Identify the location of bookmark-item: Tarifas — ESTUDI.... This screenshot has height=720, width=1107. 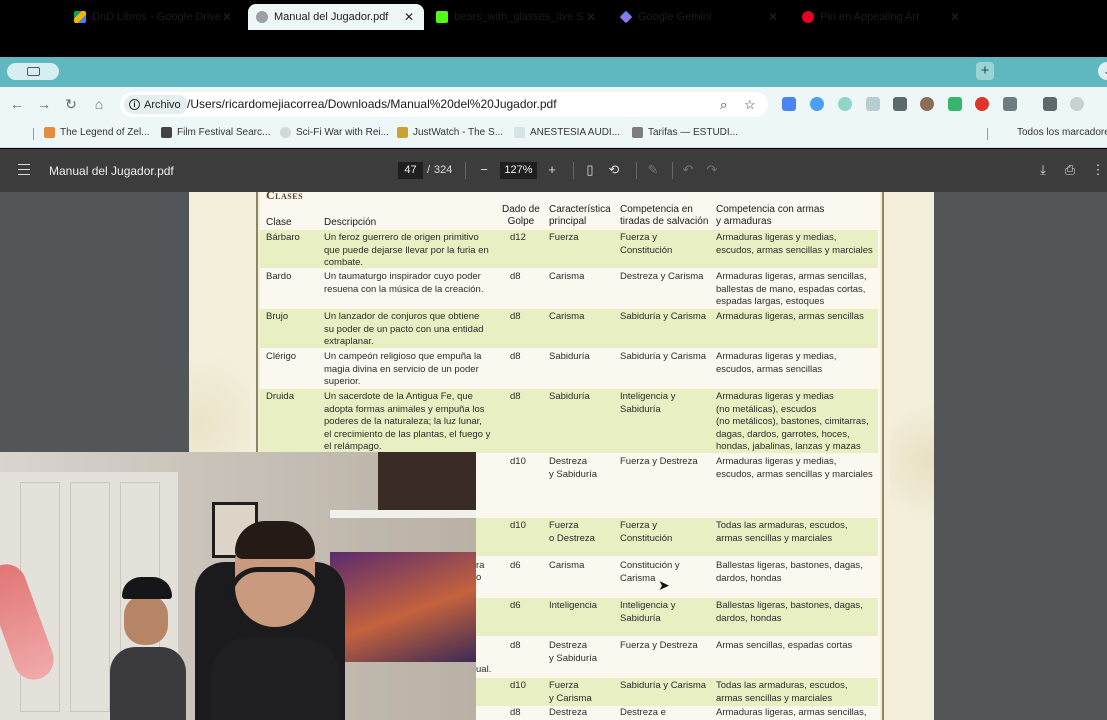
(685, 132).